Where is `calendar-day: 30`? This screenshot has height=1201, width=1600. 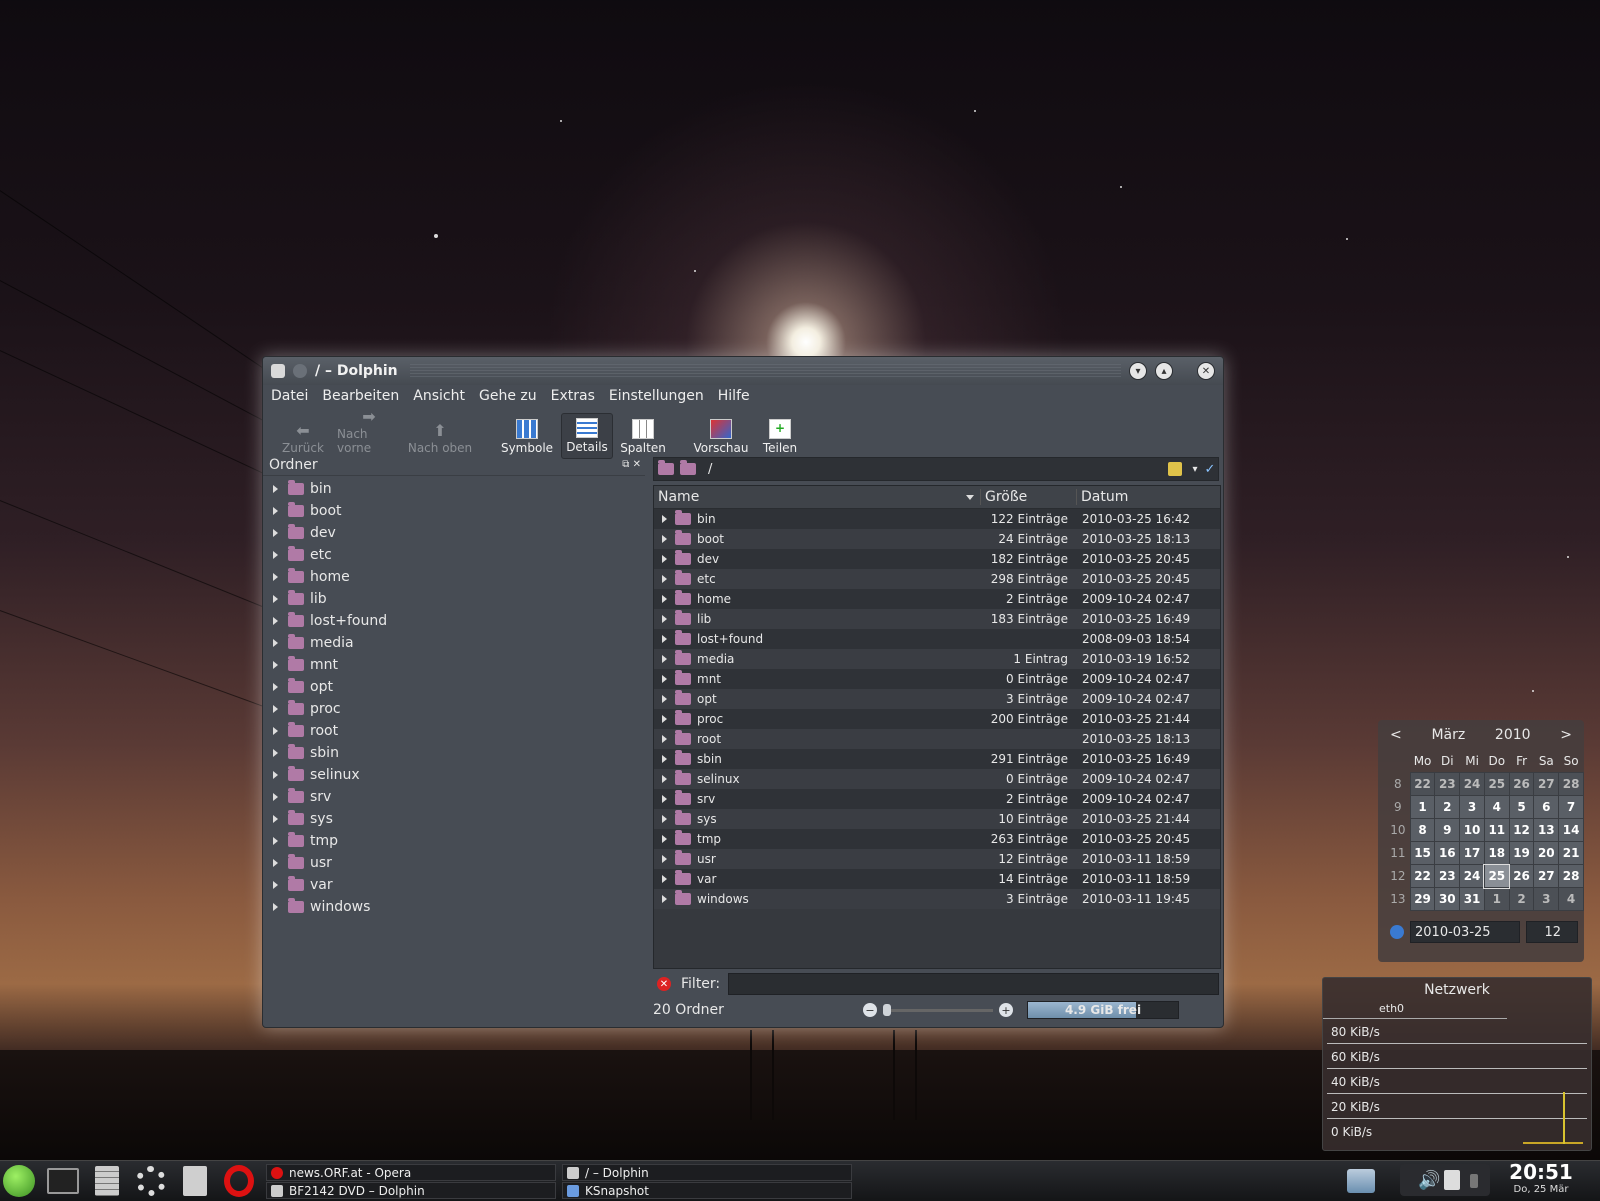 calendar-day: 30 is located at coordinates (1447, 899).